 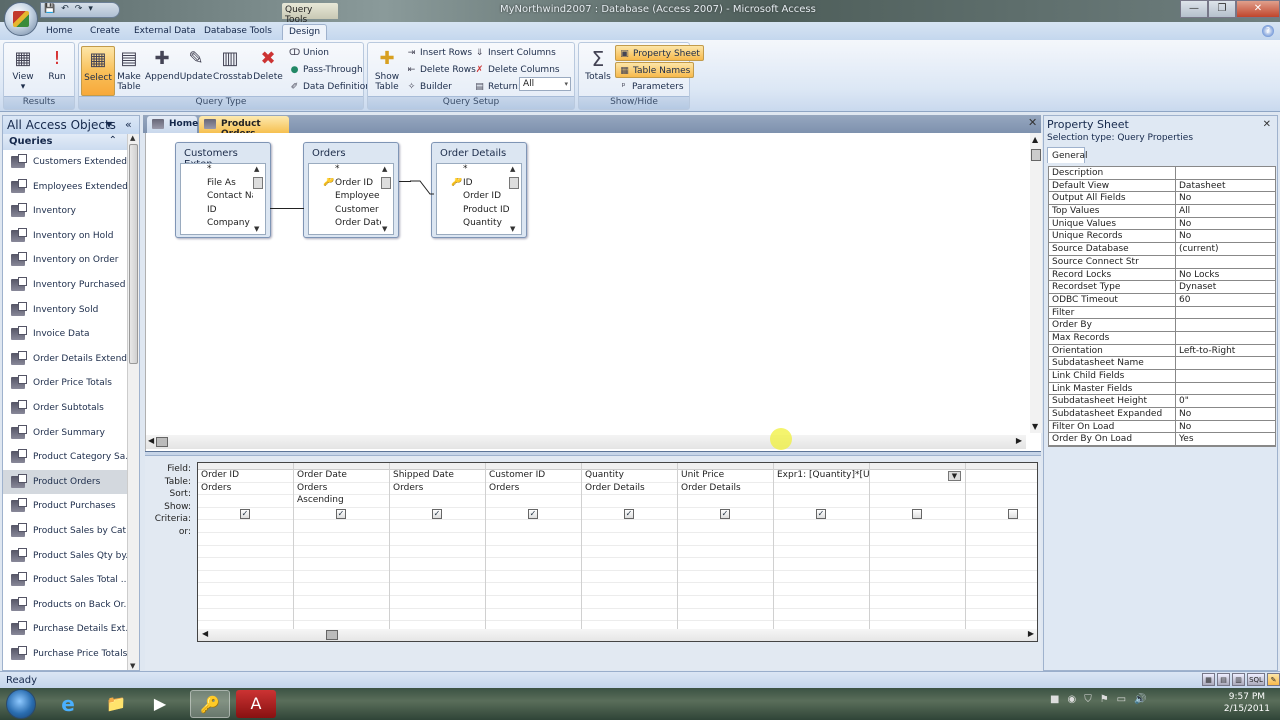 What do you see at coordinates (345, 185) in the screenshot?
I see `field-item: 🔑 Order ID` at bounding box center [345, 185].